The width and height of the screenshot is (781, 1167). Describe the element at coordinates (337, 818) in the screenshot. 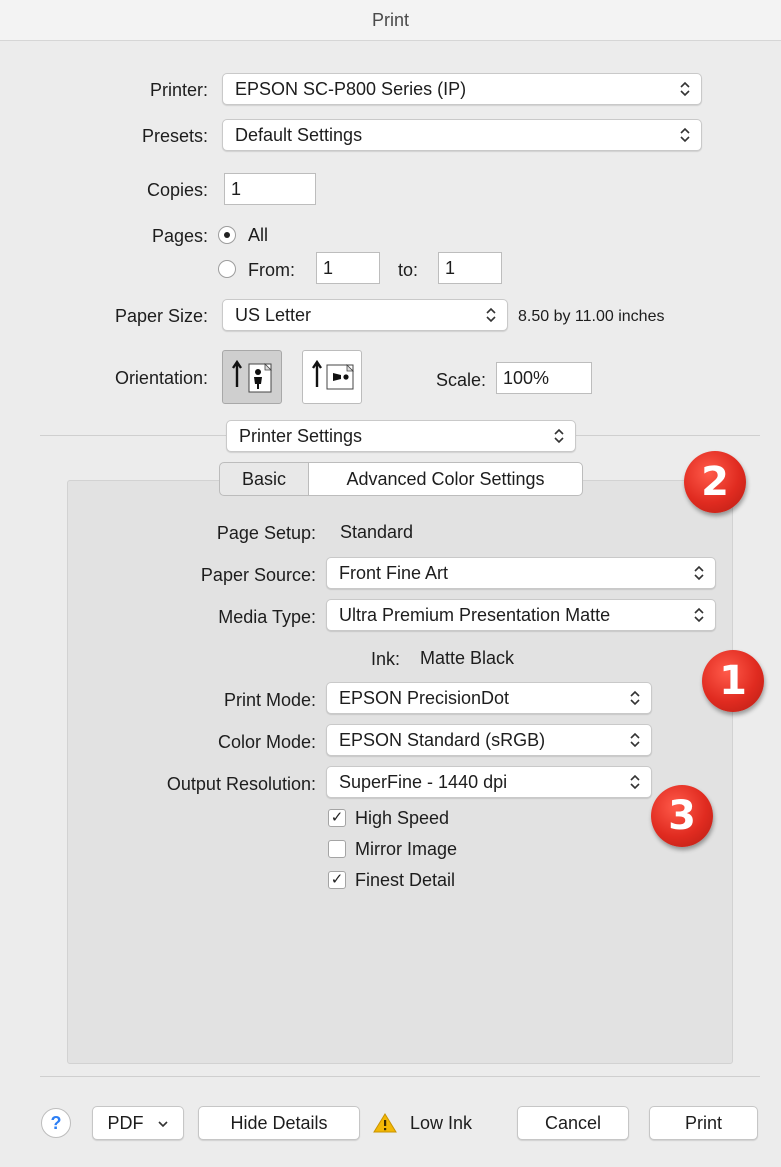

I see `high-speed-checkbox: ✓` at that location.